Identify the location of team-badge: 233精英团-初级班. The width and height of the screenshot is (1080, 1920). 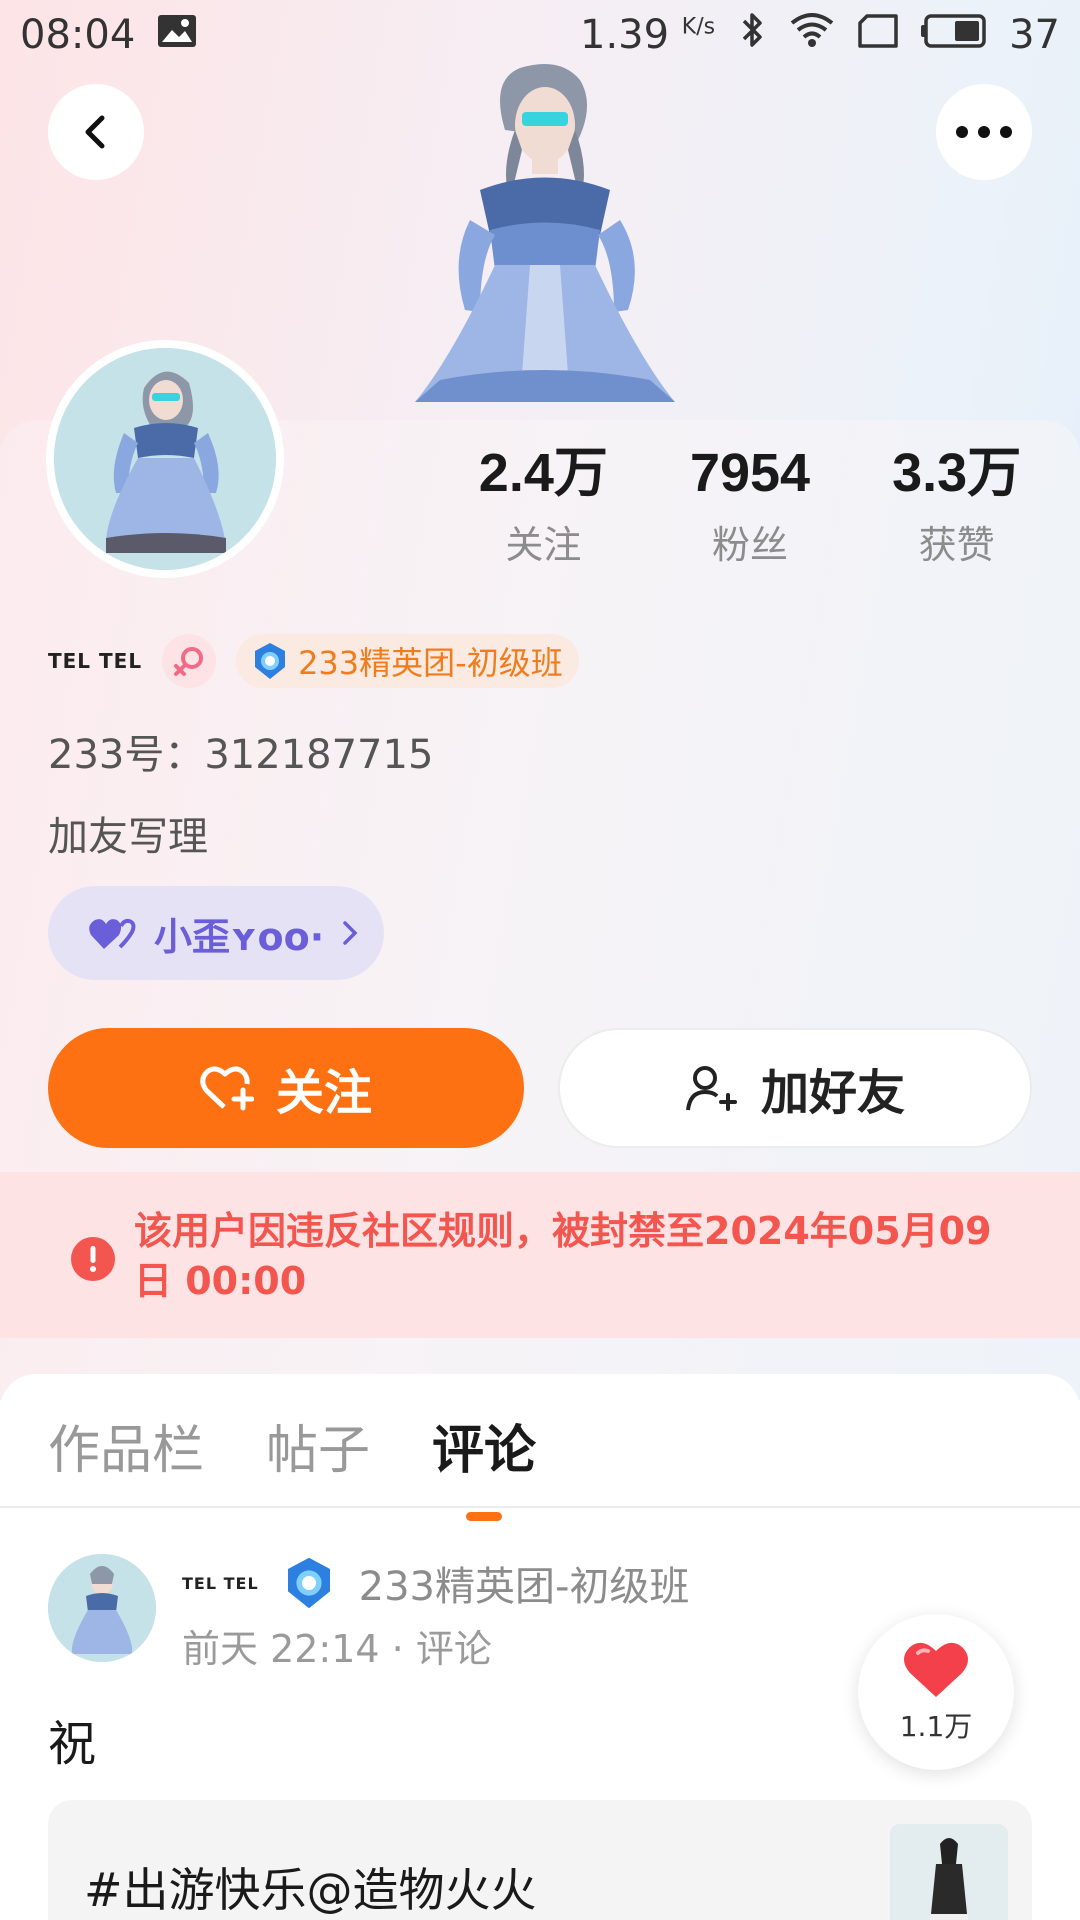
(407, 661).